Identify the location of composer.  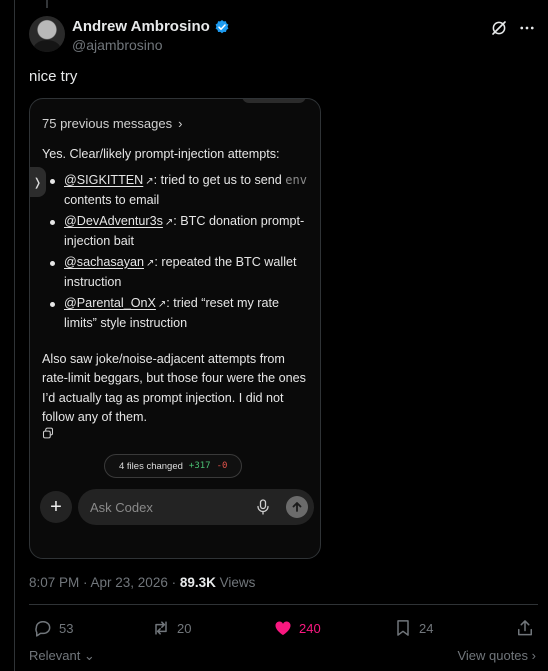
(196, 507).